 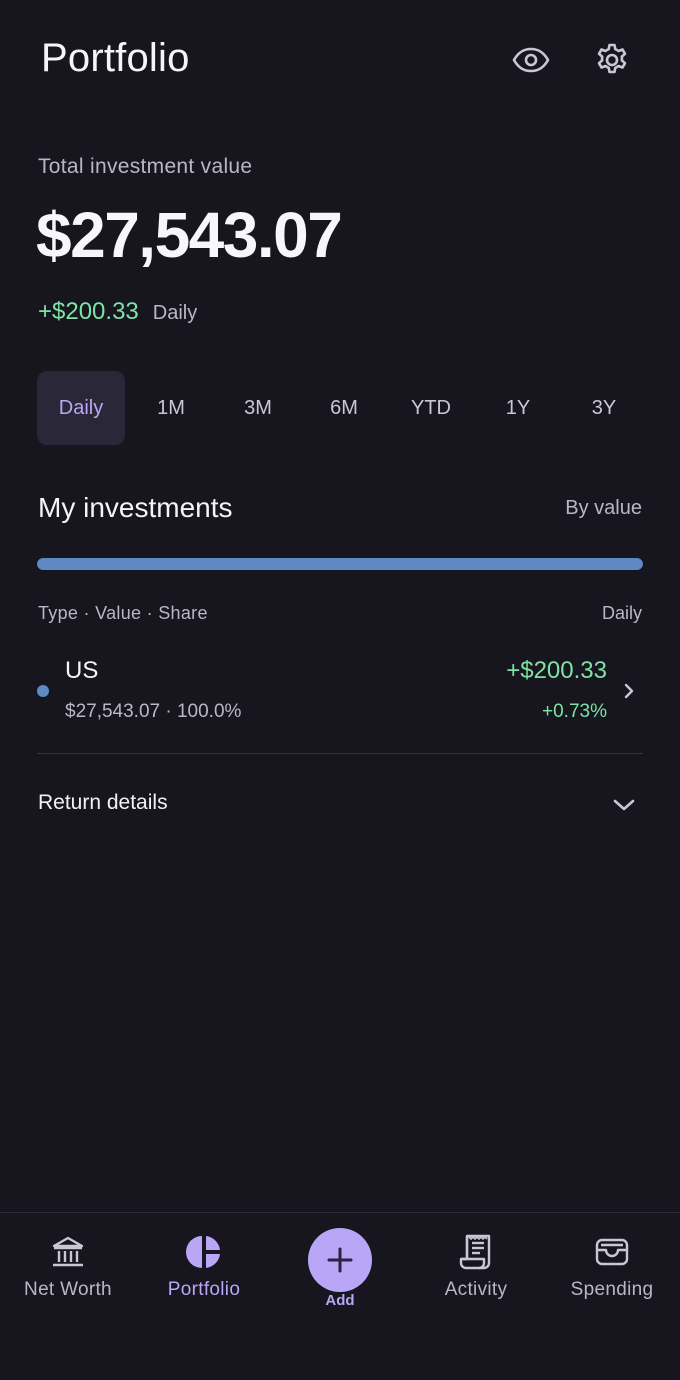 I want to click on chevron-right-icon, so click(x=629, y=691).